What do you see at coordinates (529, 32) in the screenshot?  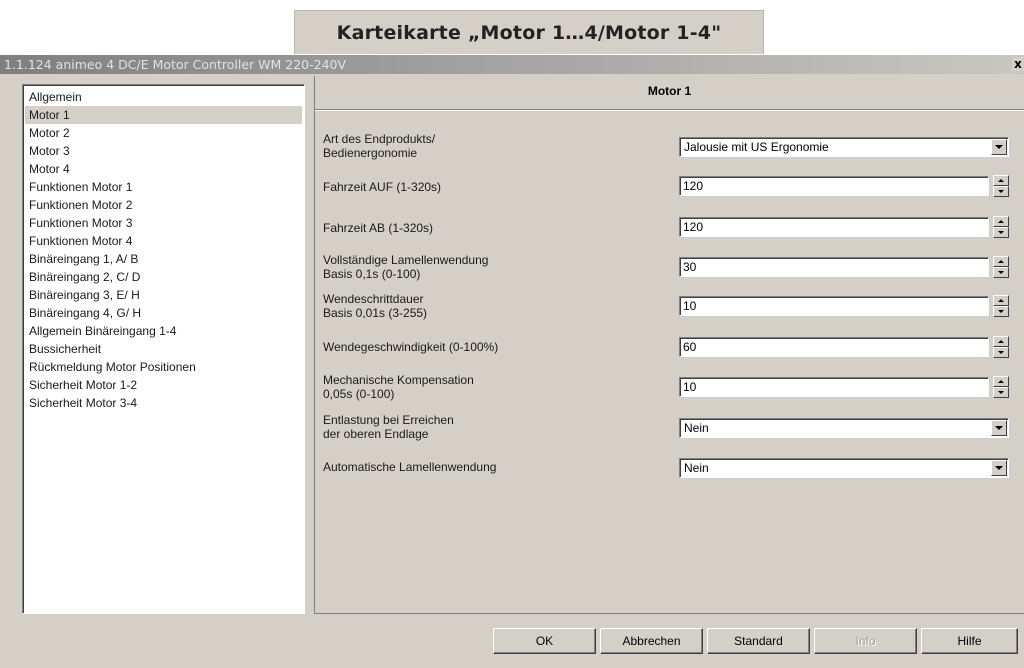 I see `caption-banner: Karteikarte „Motor 1…4/Motor 1-4"` at bounding box center [529, 32].